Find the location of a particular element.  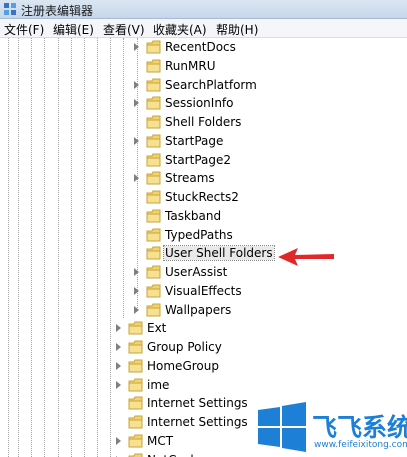

tree-node-label: VisualEffects is located at coordinates (203, 290).